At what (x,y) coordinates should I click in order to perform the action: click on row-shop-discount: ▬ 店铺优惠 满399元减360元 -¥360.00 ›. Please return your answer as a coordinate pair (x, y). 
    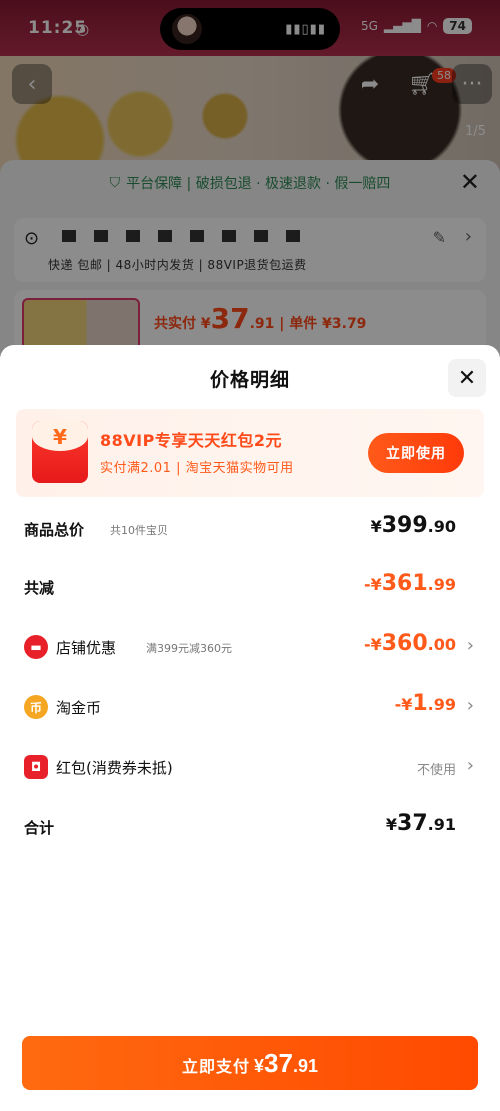
    Looking at the image, I should click on (250, 647).